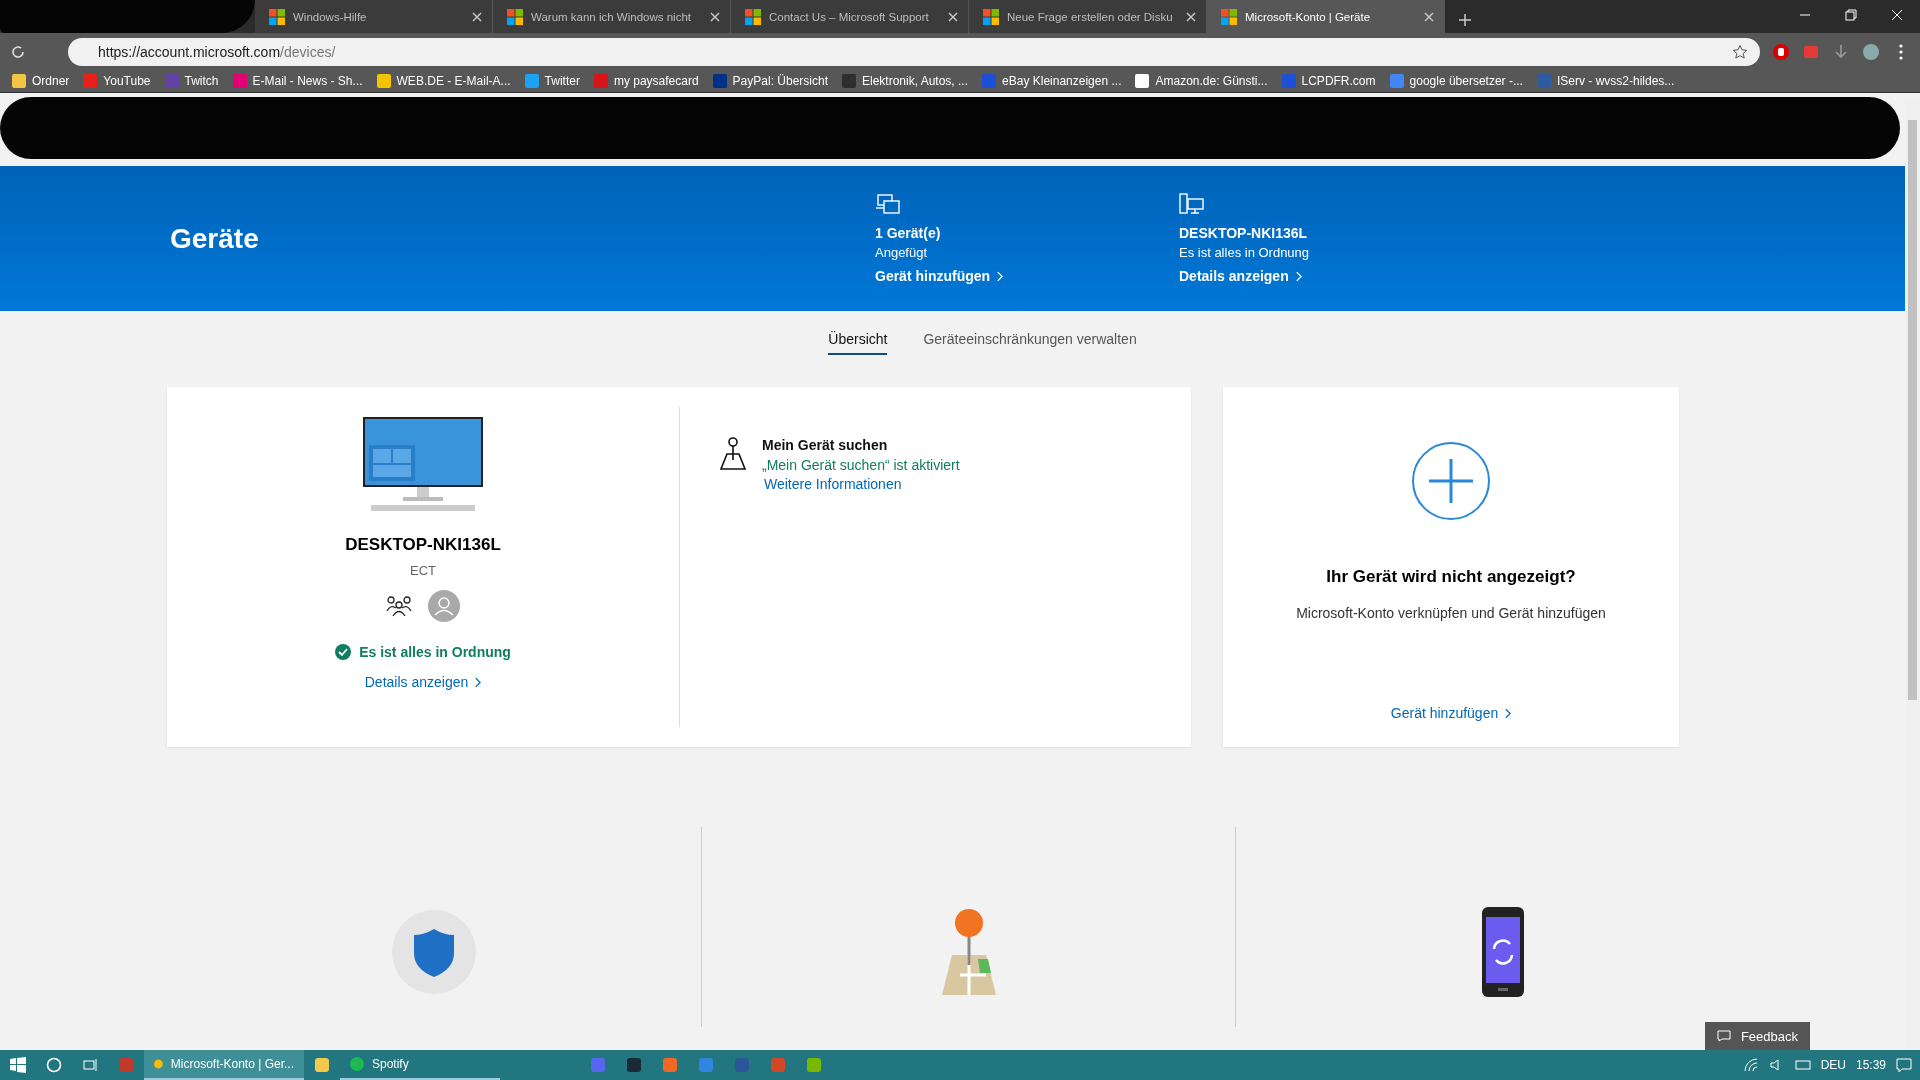  What do you see at coordinates (215, 238) in the screenshot?
I see `page-title: Geräte` at bounding box center [215, 238].